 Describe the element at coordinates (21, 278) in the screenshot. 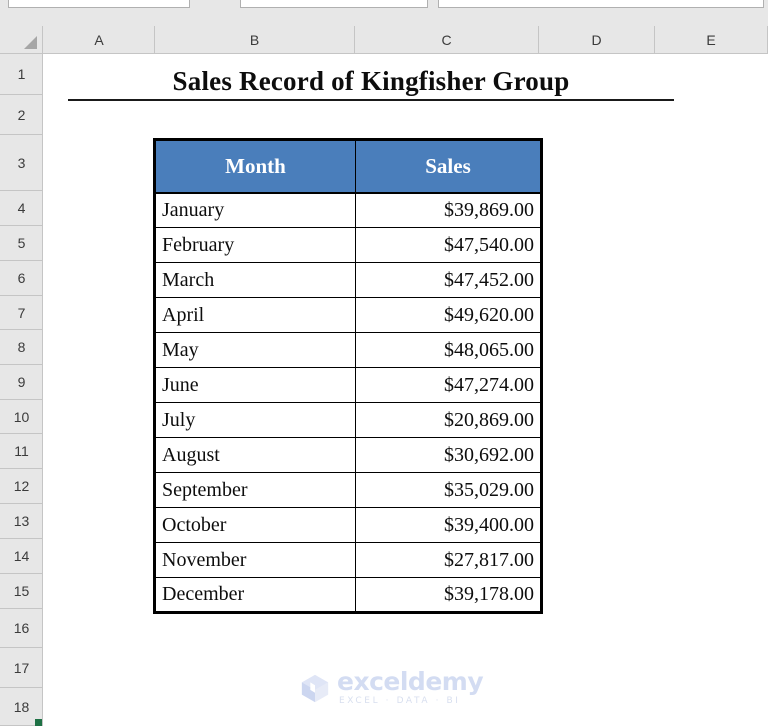

I see `row-header-6: 6` at that location.